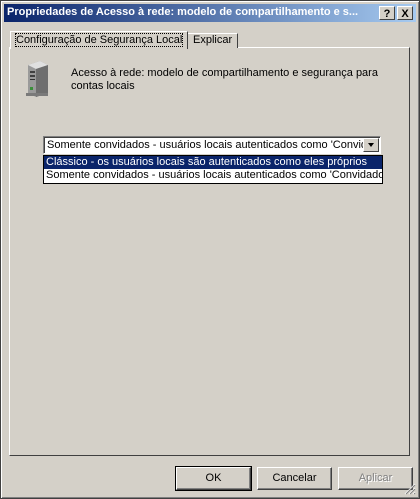 Image resolution: width=420 pixels, height=499 pixels. What do you see at coordinates (371, 145) in the screenshot?
I see `chevron-down-icon` at bounding box center [371, 145].